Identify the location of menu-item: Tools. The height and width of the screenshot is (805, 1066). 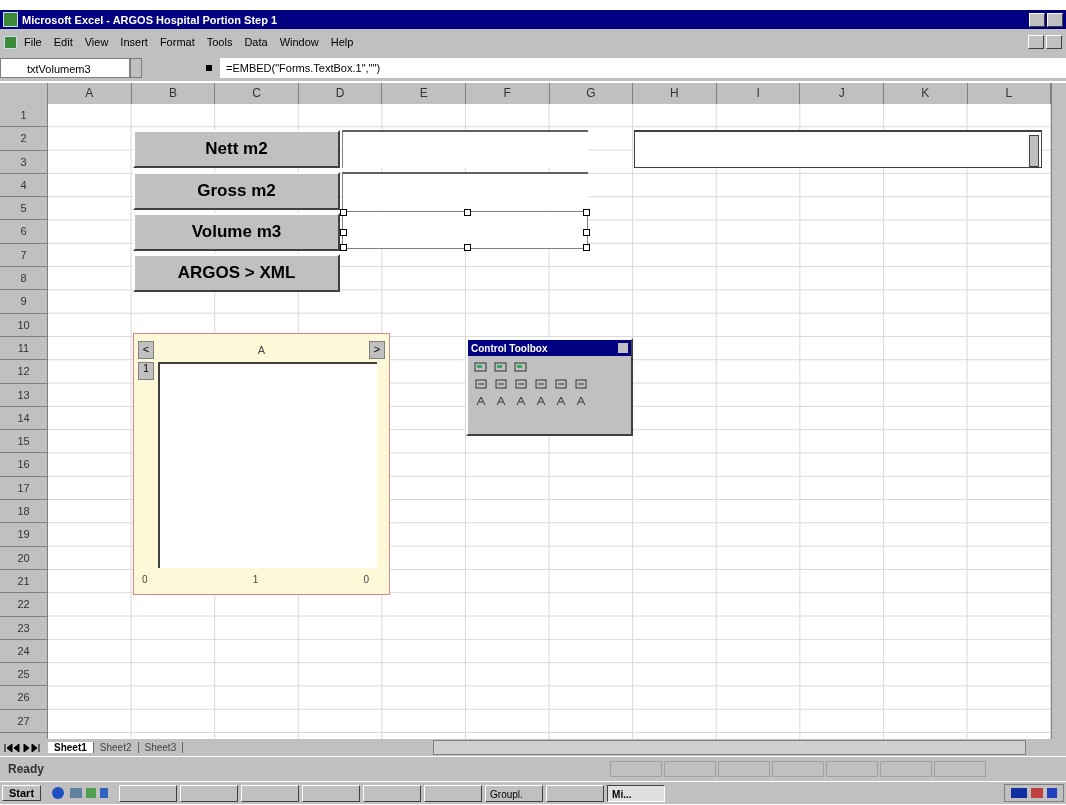
(219, 42).